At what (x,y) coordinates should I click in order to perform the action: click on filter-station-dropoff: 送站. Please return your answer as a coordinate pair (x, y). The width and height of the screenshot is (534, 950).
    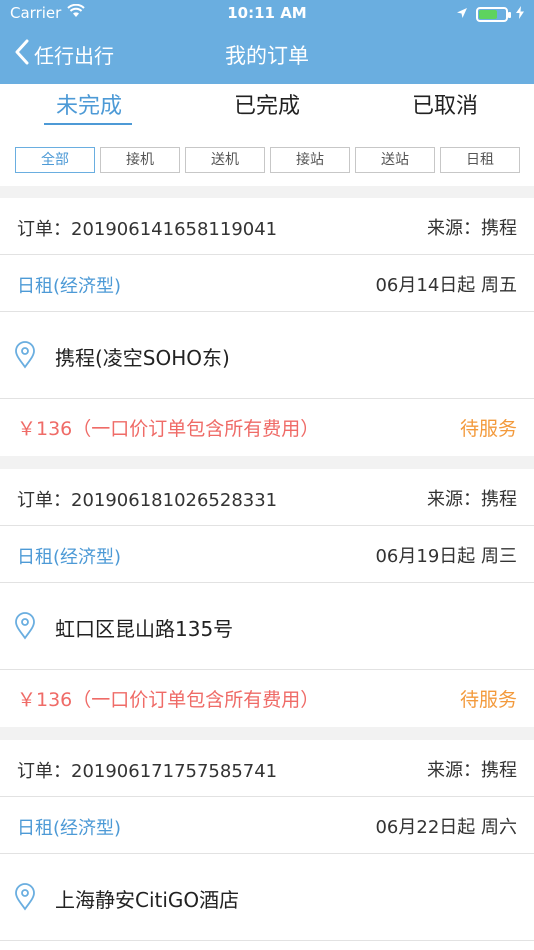
    Looking at the image, I should click on (395, 160).